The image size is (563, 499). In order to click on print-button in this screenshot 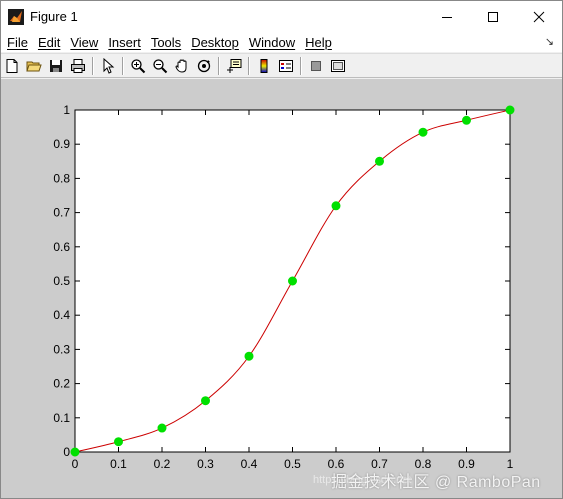, I will do `click(78, 66)`.